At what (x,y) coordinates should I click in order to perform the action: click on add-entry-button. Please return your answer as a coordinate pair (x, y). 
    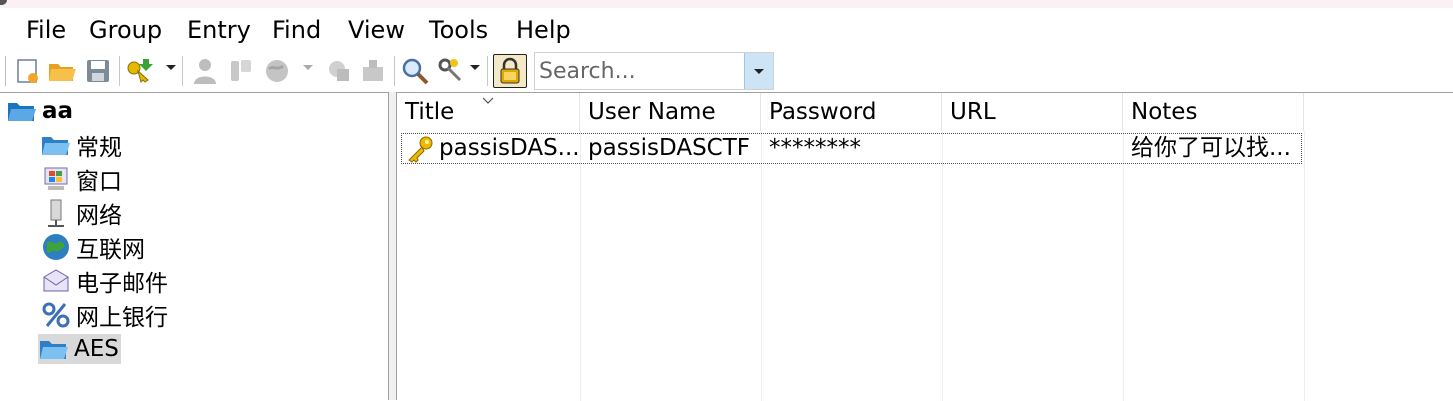
    Looking at the image, I should click on (140, 71).